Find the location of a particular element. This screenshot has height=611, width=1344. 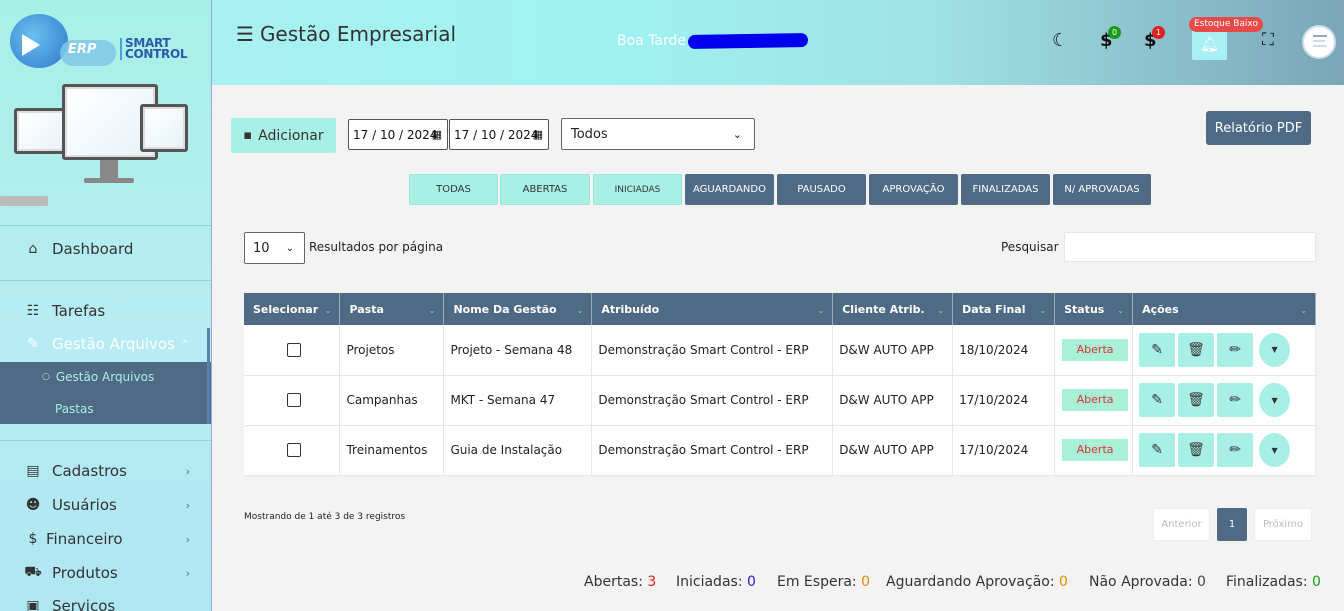

column-header: Nome Da Gestão ⌄ is located at coordinates (518, 309).